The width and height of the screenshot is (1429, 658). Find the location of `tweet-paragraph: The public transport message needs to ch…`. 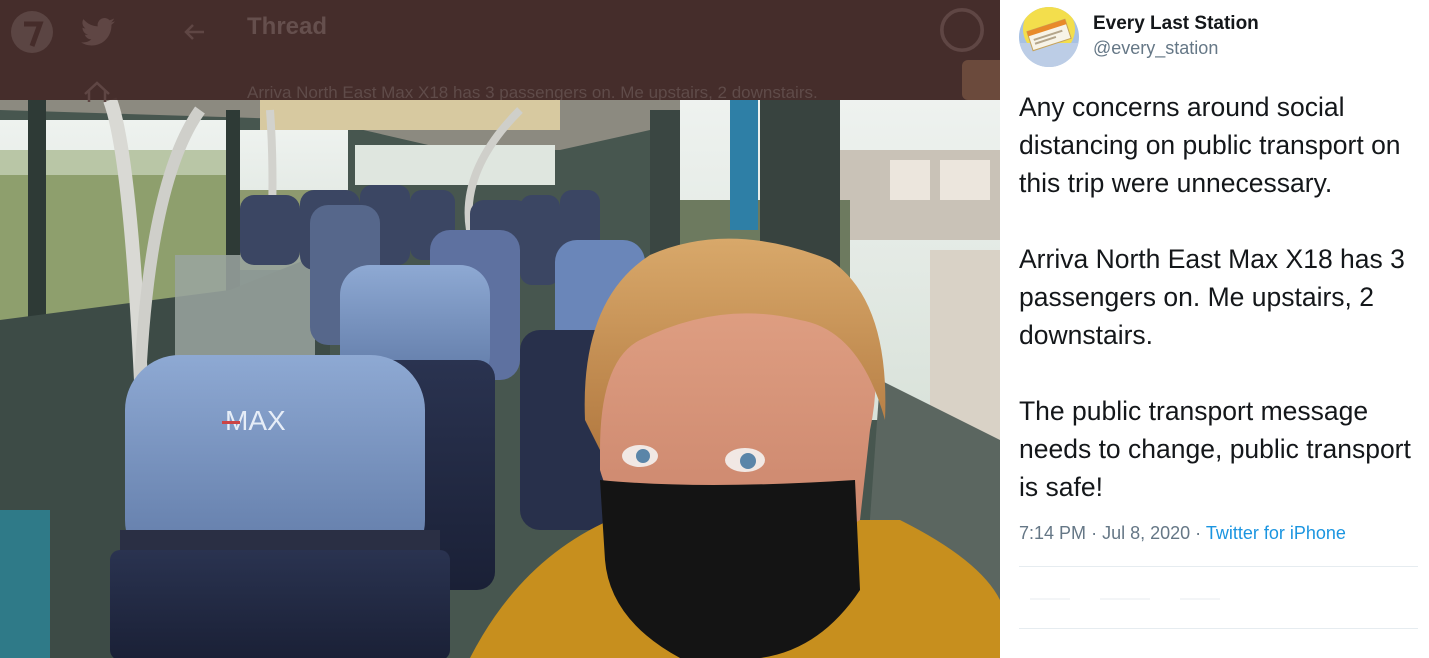

tweet-paragraph: The public transport message needs to ch… is located at coordinates (1215, 449).